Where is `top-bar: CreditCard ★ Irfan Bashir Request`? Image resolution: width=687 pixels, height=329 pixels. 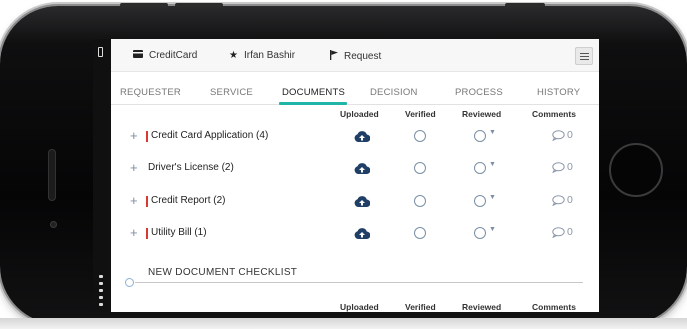 top-bar: CreditCard ★ Irfan Bashir Request is located at coordinates (355, 55).